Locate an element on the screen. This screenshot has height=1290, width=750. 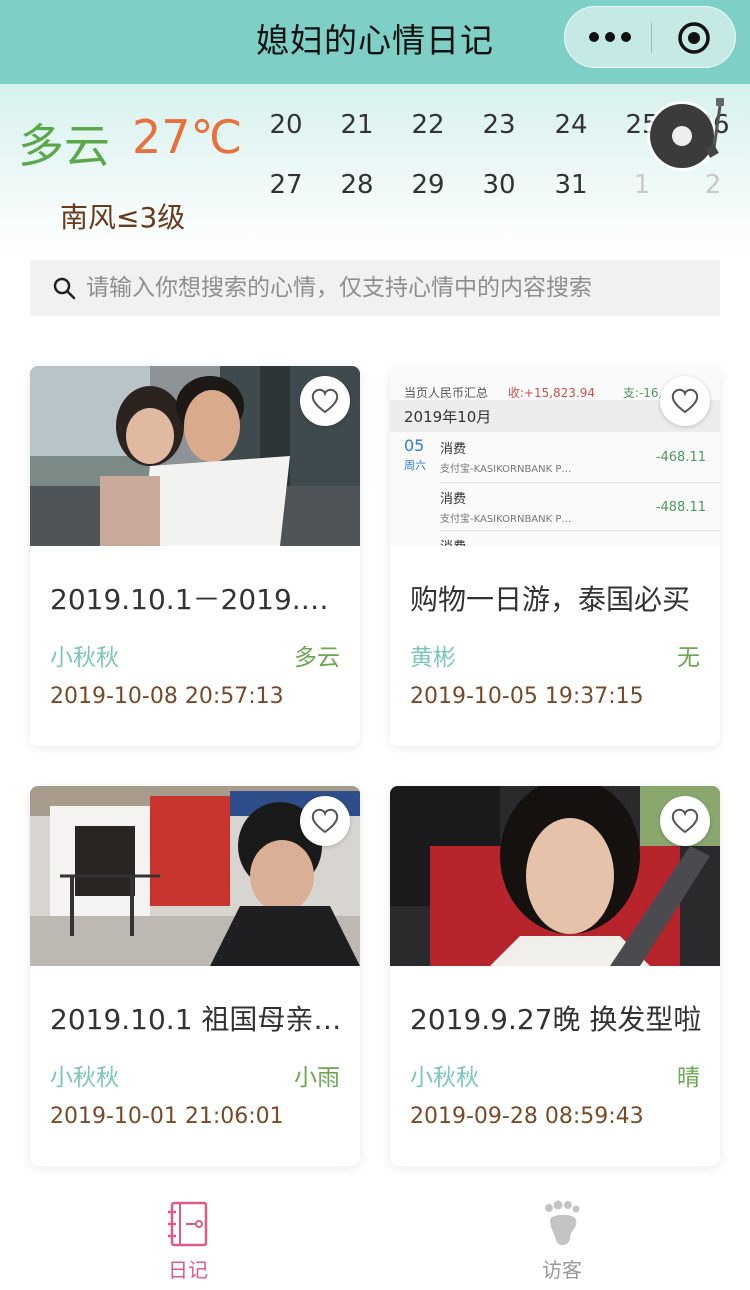
diary-date: 2019-10-08 20:57:13 is located at coordinates (167, 696).